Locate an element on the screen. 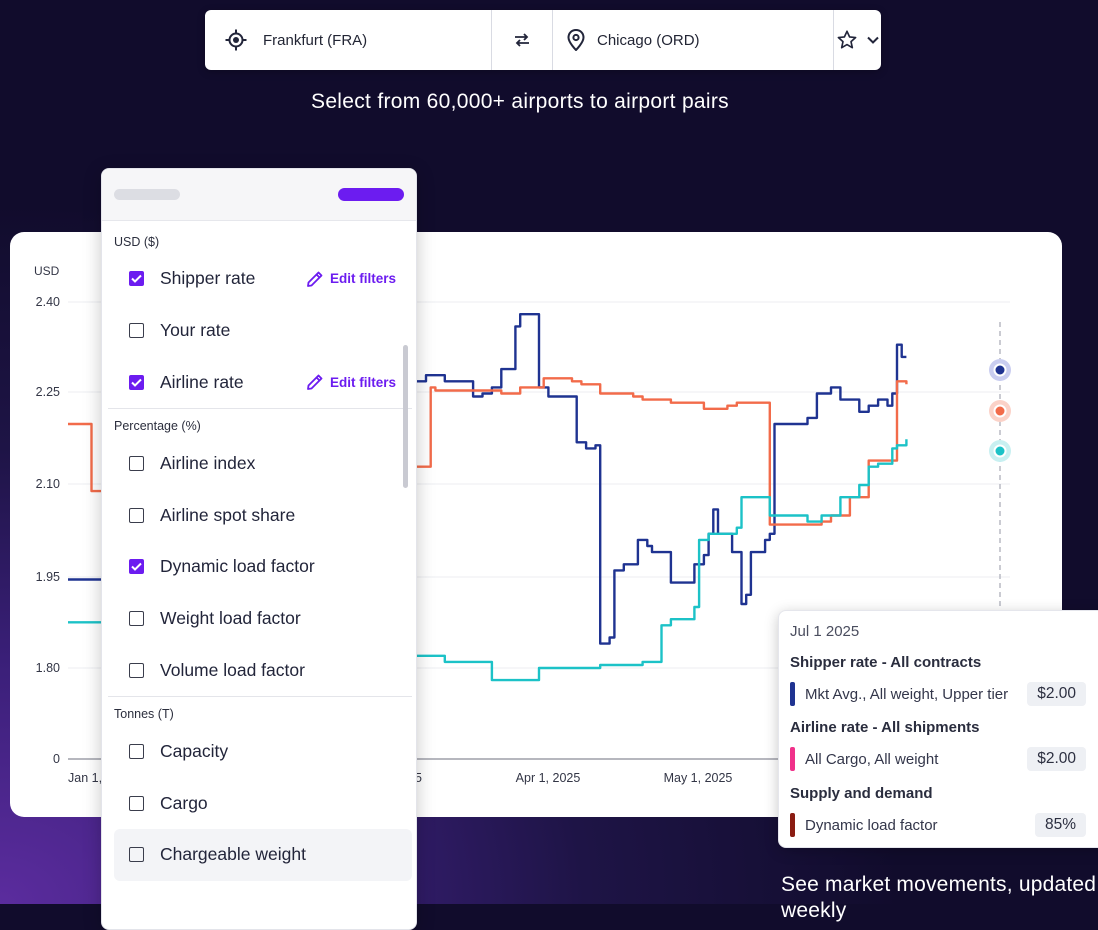 The image size is (1098, 930). favorite-dropdown-button is located at coordinates (857, 40).